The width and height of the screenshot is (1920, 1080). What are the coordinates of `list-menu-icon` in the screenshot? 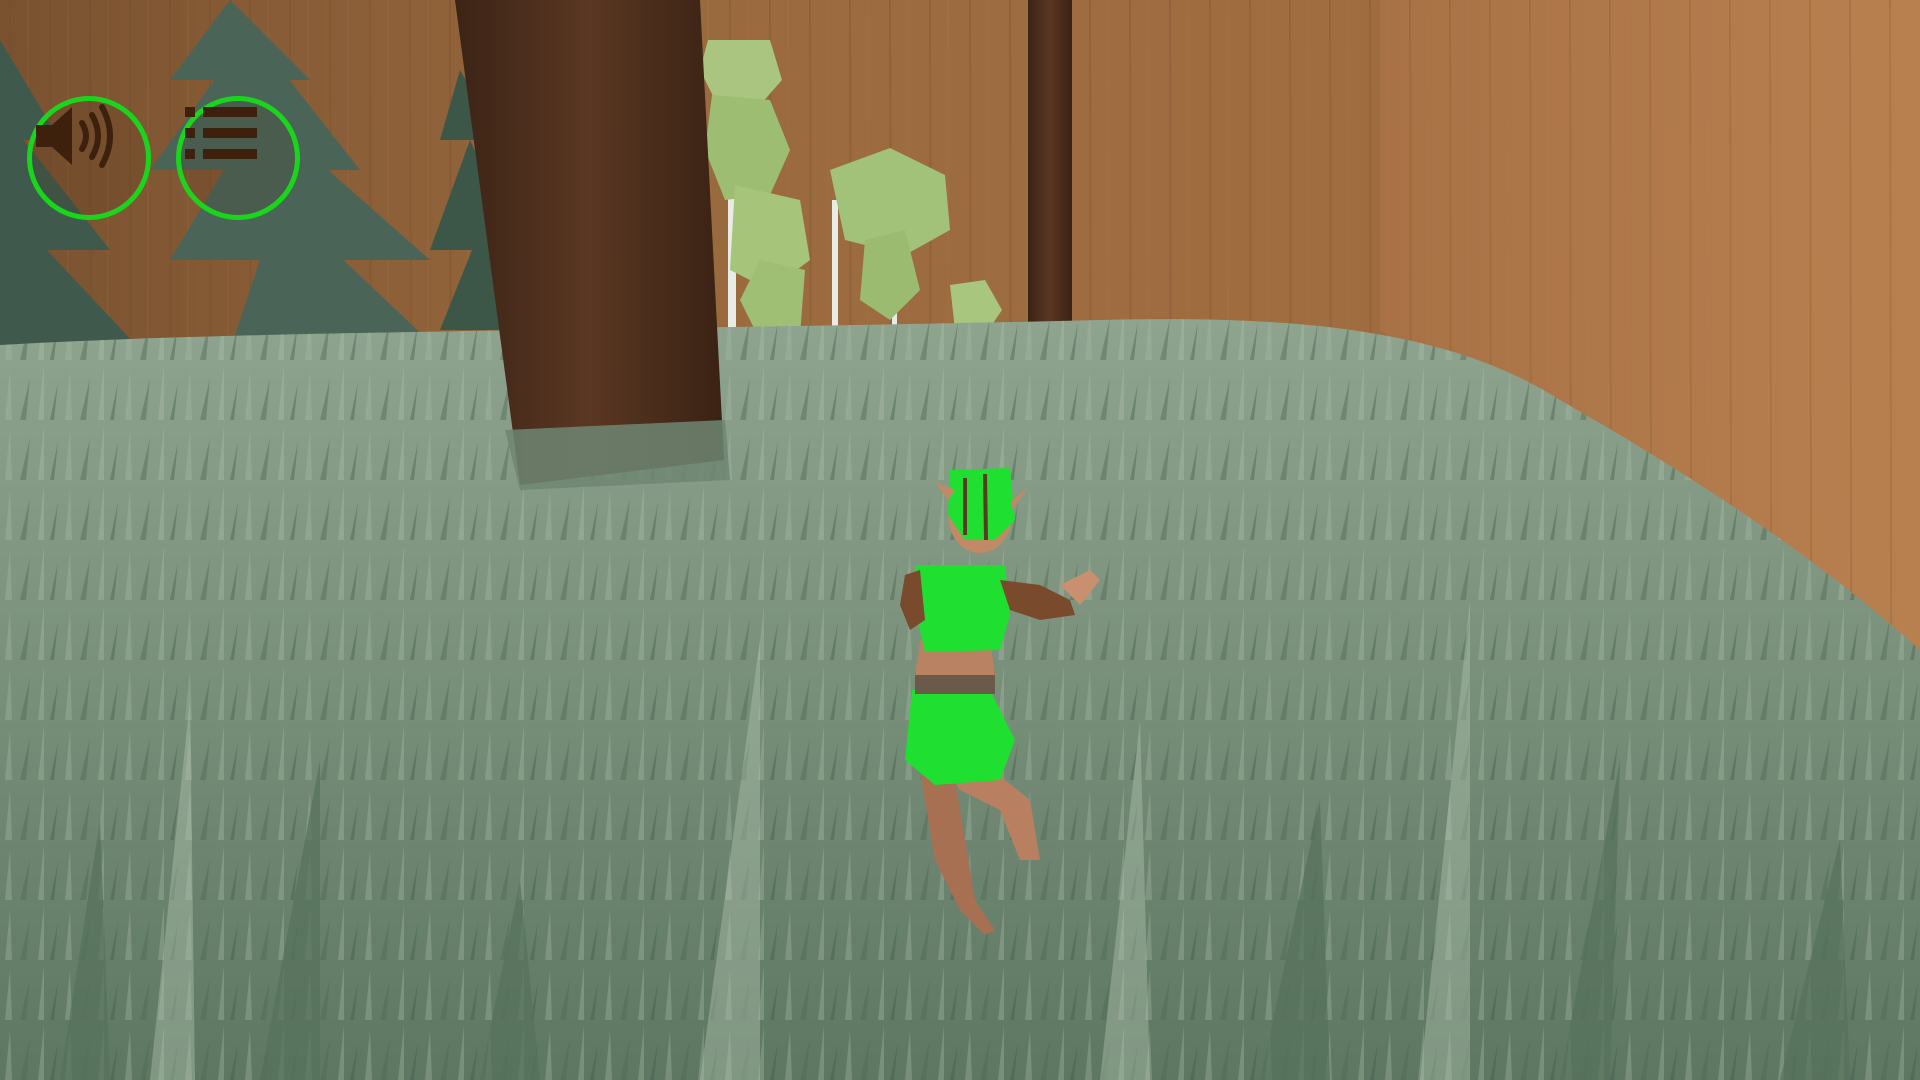 It's located at (221, 133).